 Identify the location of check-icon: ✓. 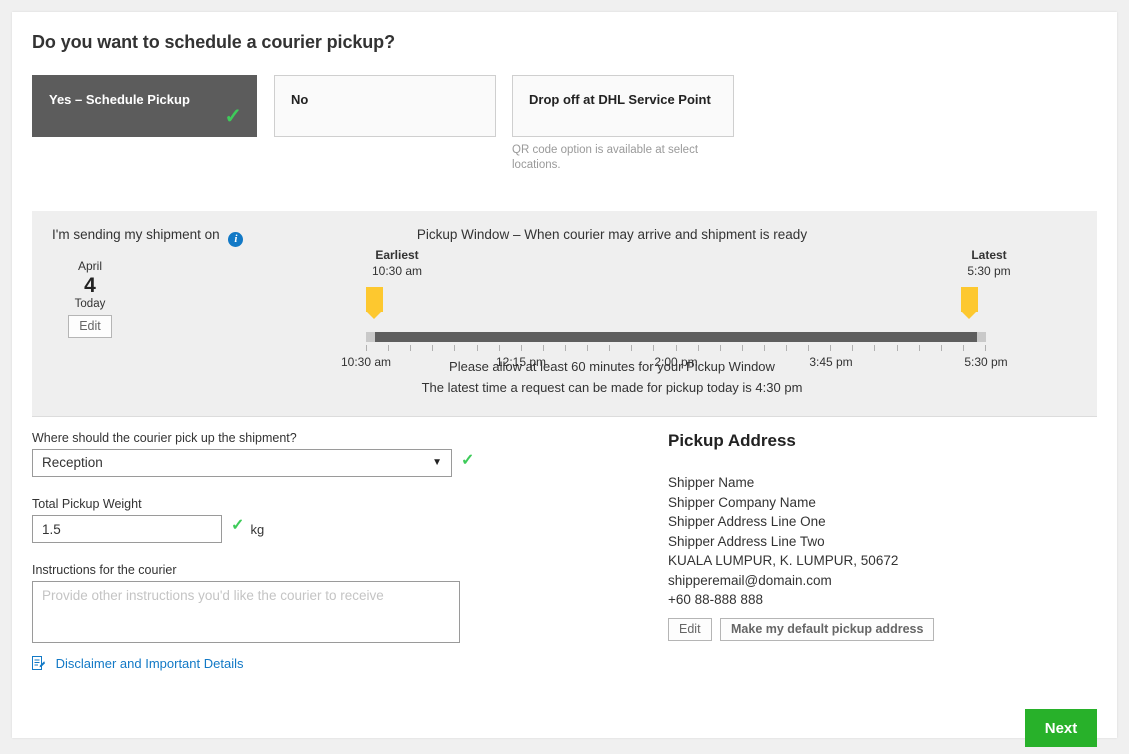
(233, 116).